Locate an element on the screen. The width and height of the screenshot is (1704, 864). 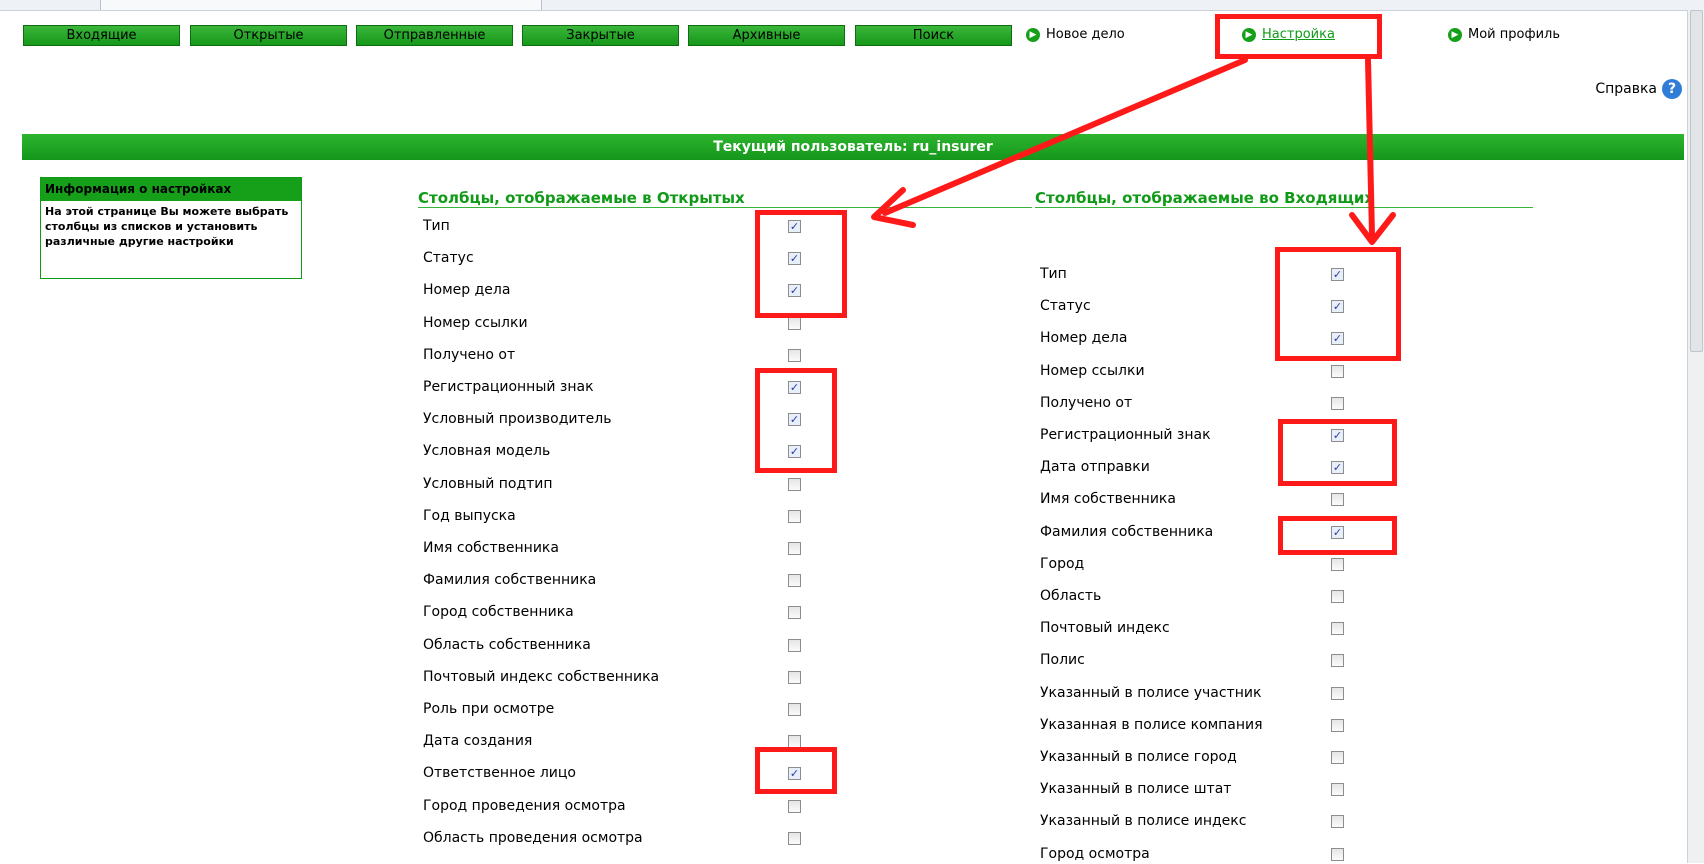
arrow-to-inbox-column is located at coordinates (1370, 147).